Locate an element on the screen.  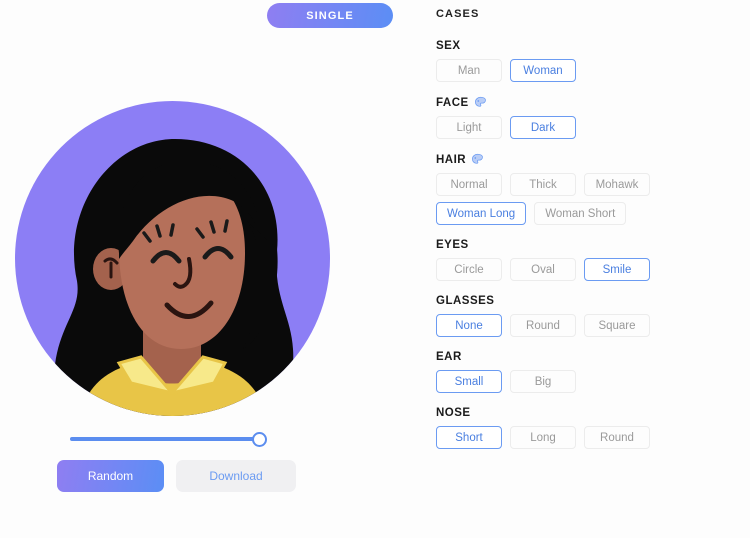
section-label-text: EYES is located at coordinates (452, 245).